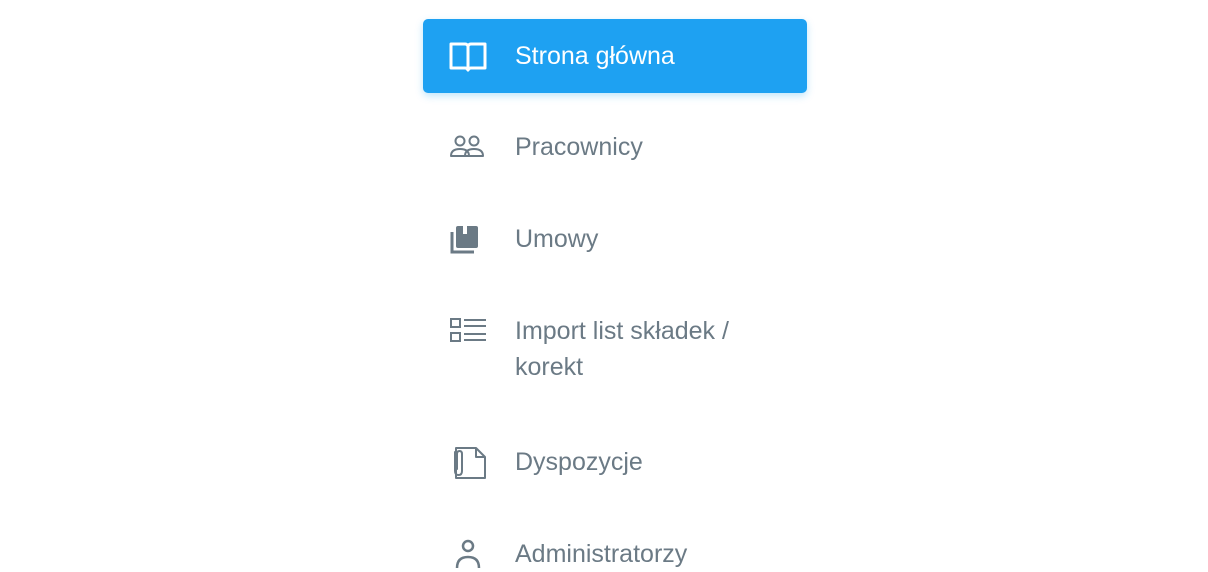 This screenshot has width=1208, height=572. What do you see at coordinates (557, 239) in the screenshot?
I see `sidebar-item-label: Umowy` at bounding box center [557, 239].